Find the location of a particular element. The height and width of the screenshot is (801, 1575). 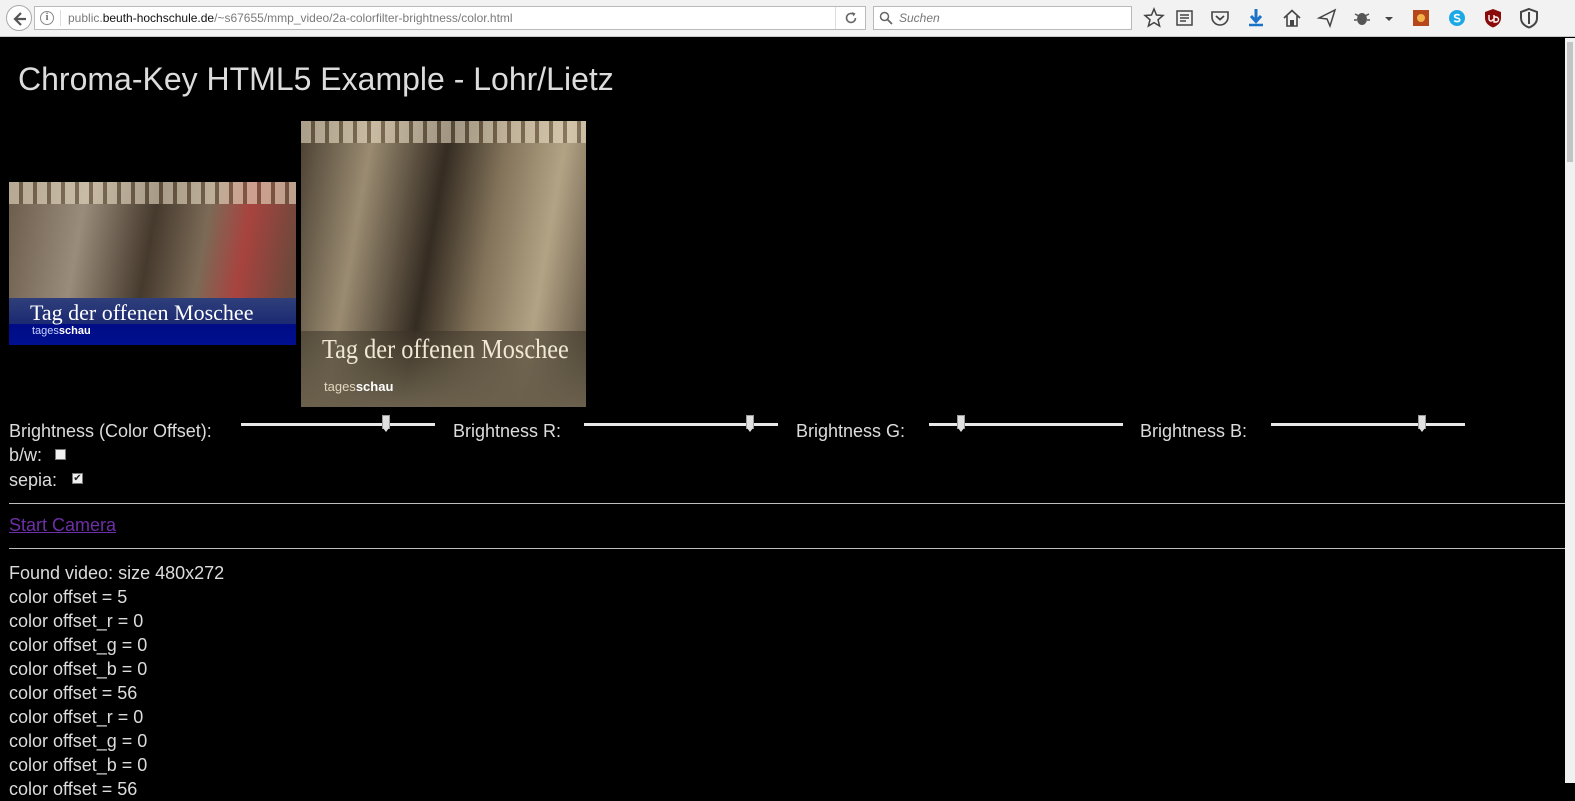

back-button is located at coordinates (19, 18).